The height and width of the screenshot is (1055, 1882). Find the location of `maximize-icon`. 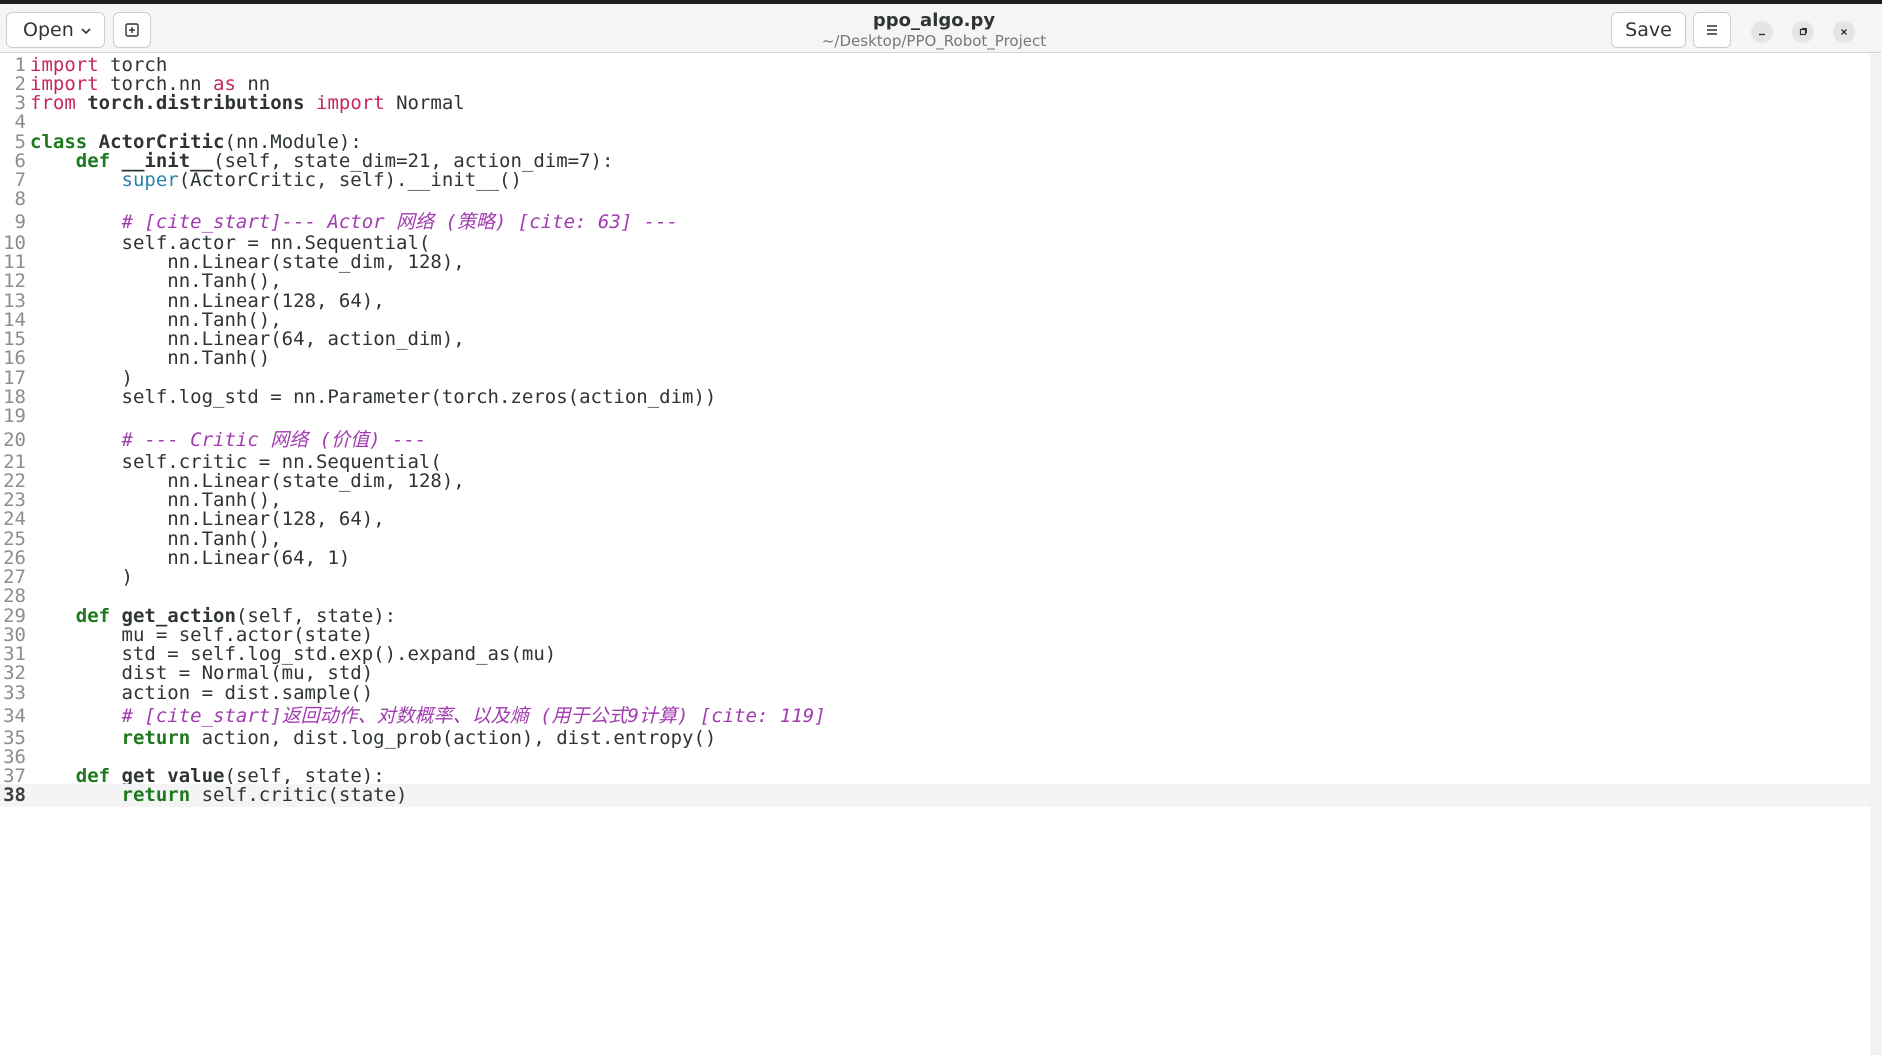

maximize-icon is located at coordinates (1803, 32).